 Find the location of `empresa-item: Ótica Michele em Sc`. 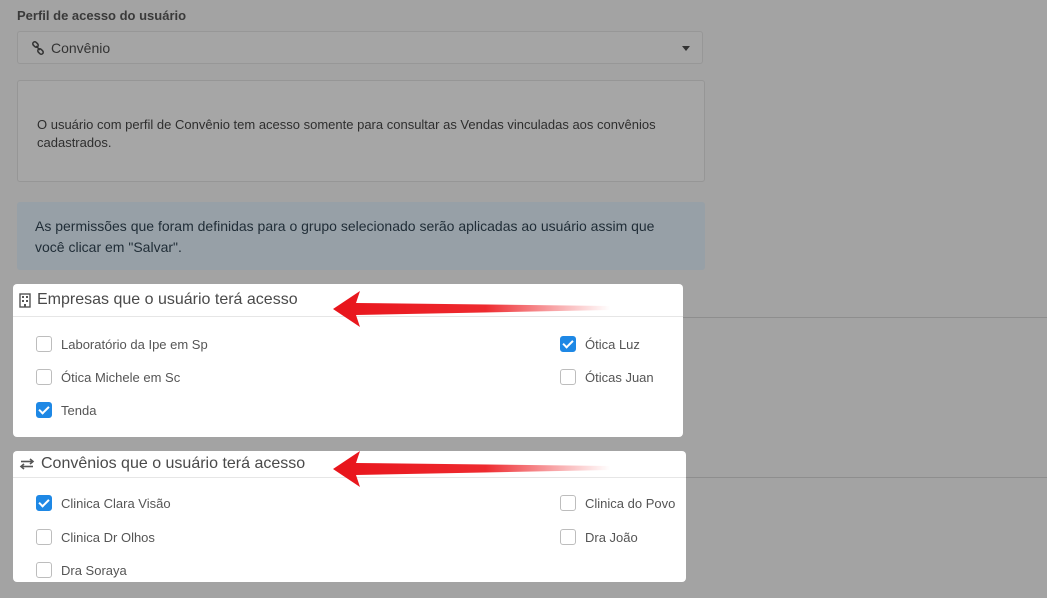

empresa-item: Ótica Michele em Sc is located at coordinates (108, 377).